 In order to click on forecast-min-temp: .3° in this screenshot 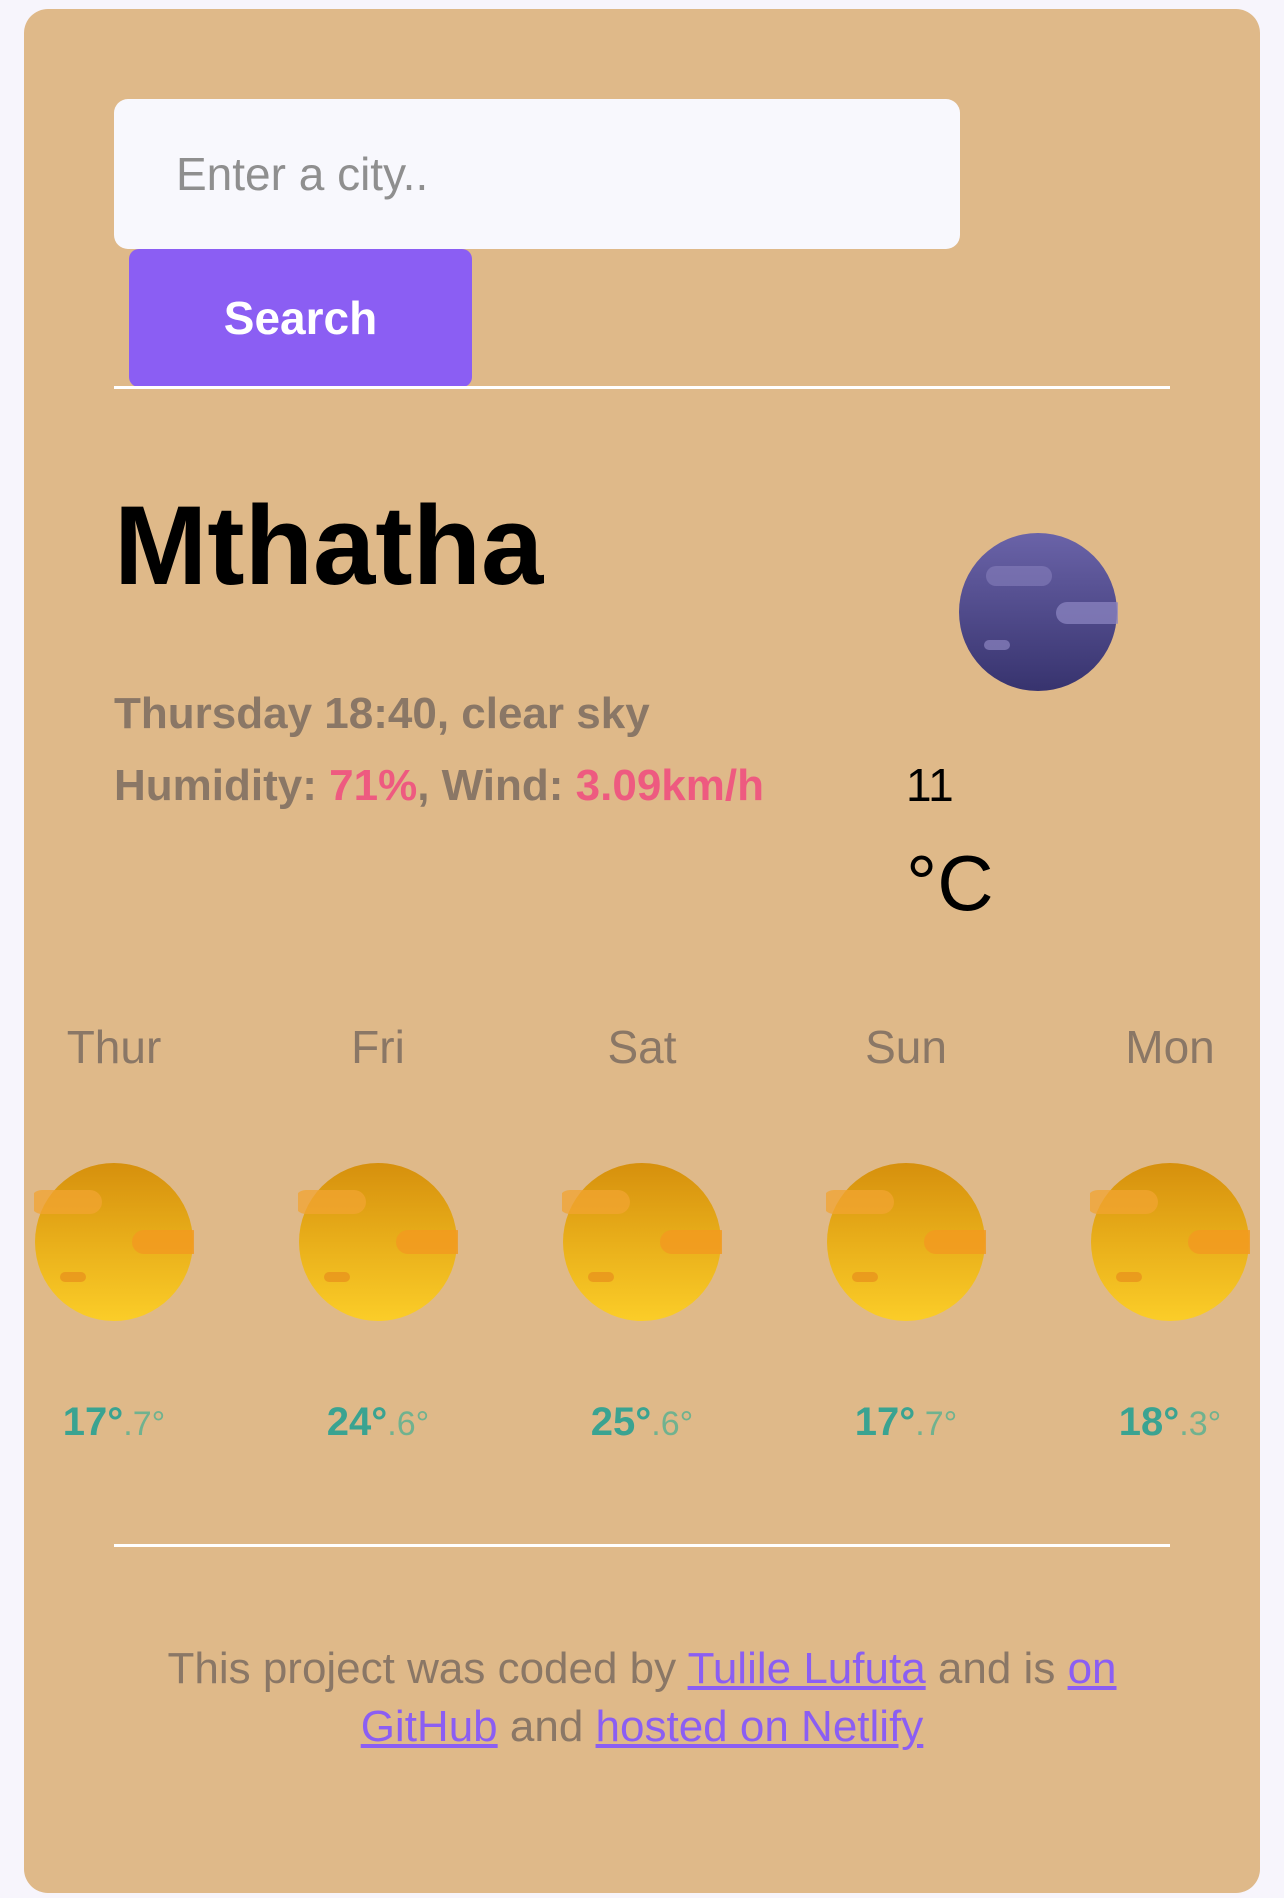, I will do `click(1200, 1424)`.